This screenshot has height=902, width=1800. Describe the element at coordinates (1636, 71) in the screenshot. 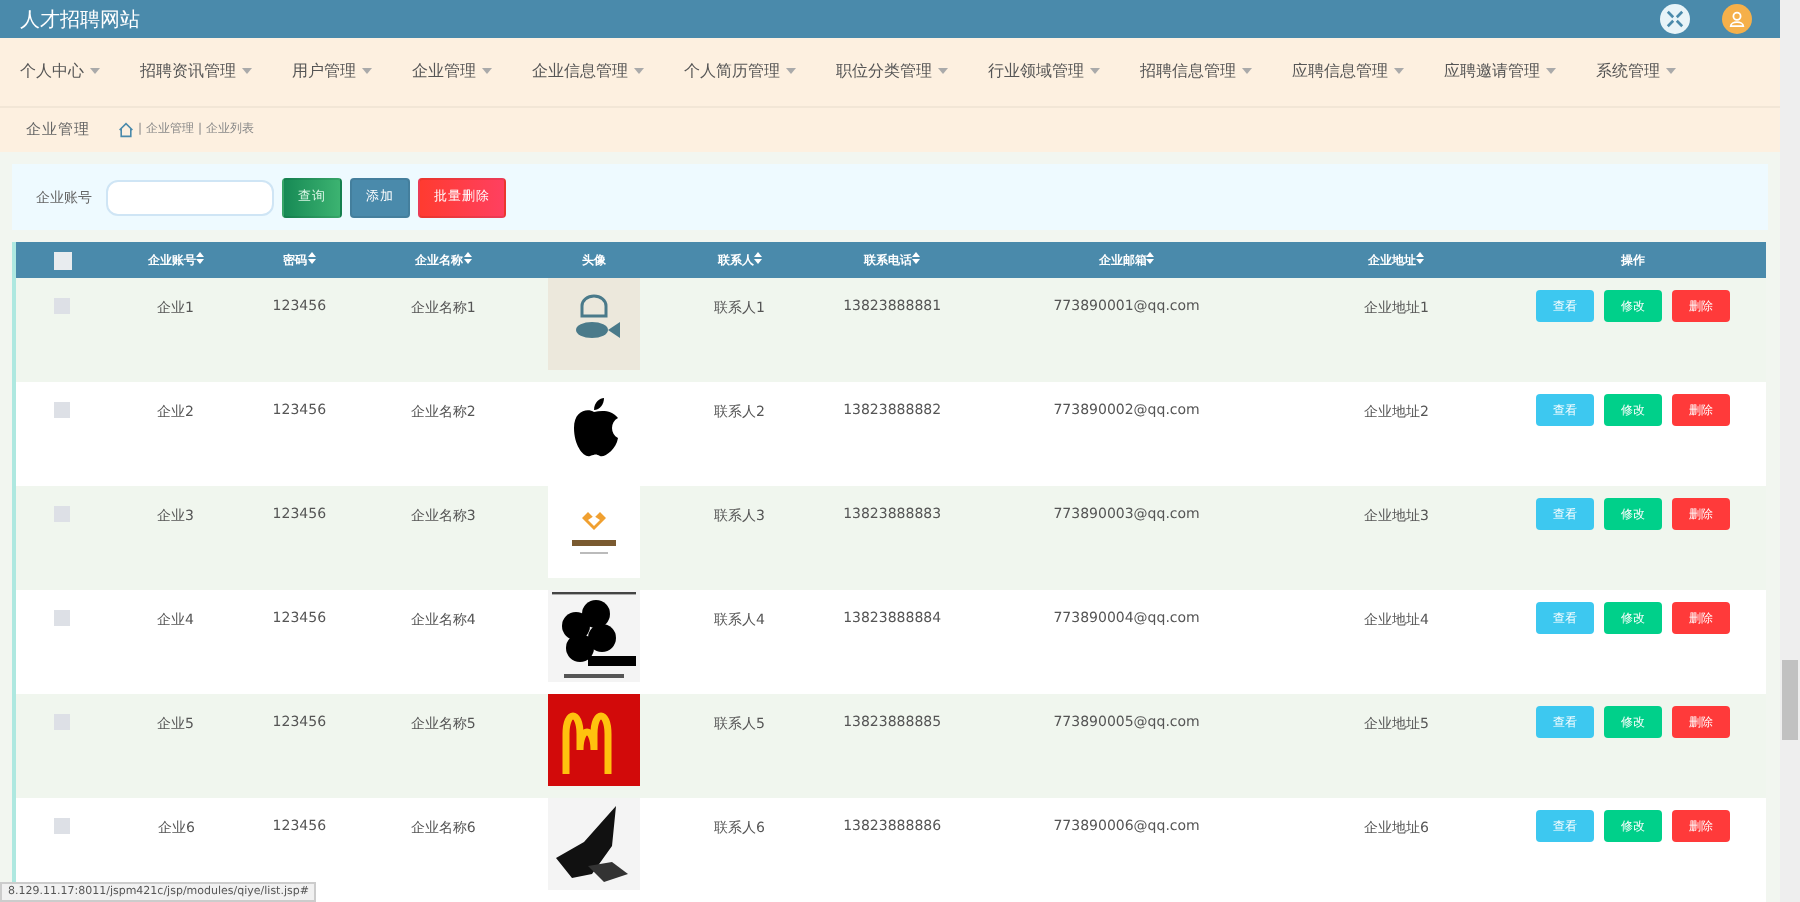

I see `nav-menu-item: 系统管理` at that location.